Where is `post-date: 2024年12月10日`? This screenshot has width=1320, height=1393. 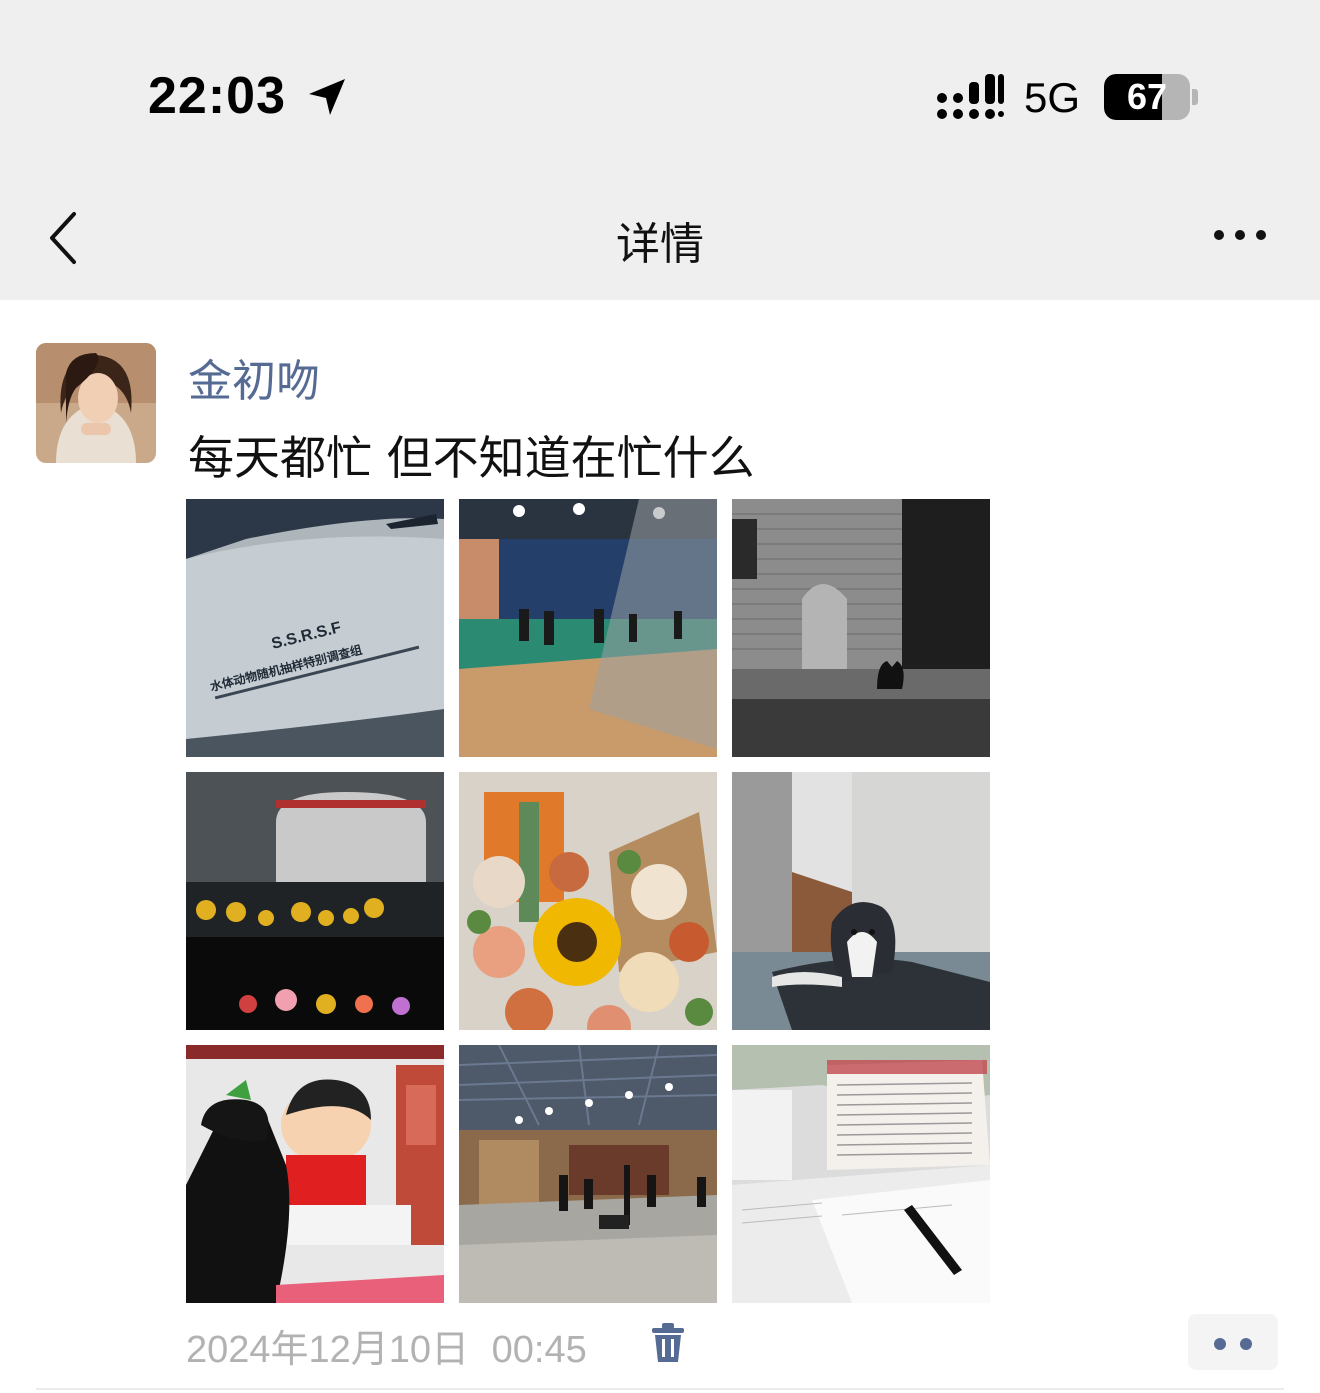
post-date: 2024年12月10日 is located at coordinates (328, 1350).